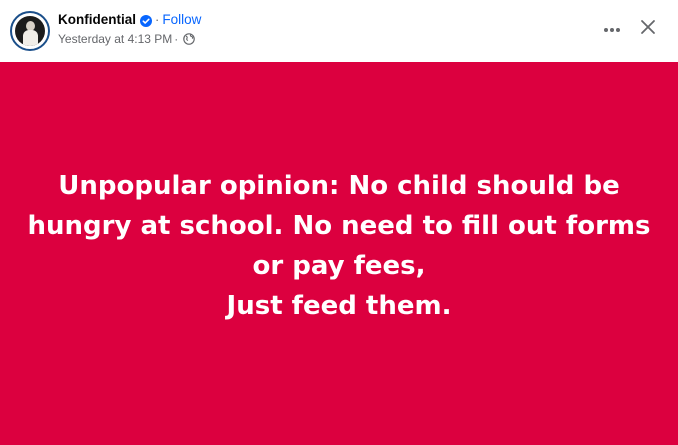 The height and width of the screenshot is (445, 678). I want to click on close-button, so click(648, 29).